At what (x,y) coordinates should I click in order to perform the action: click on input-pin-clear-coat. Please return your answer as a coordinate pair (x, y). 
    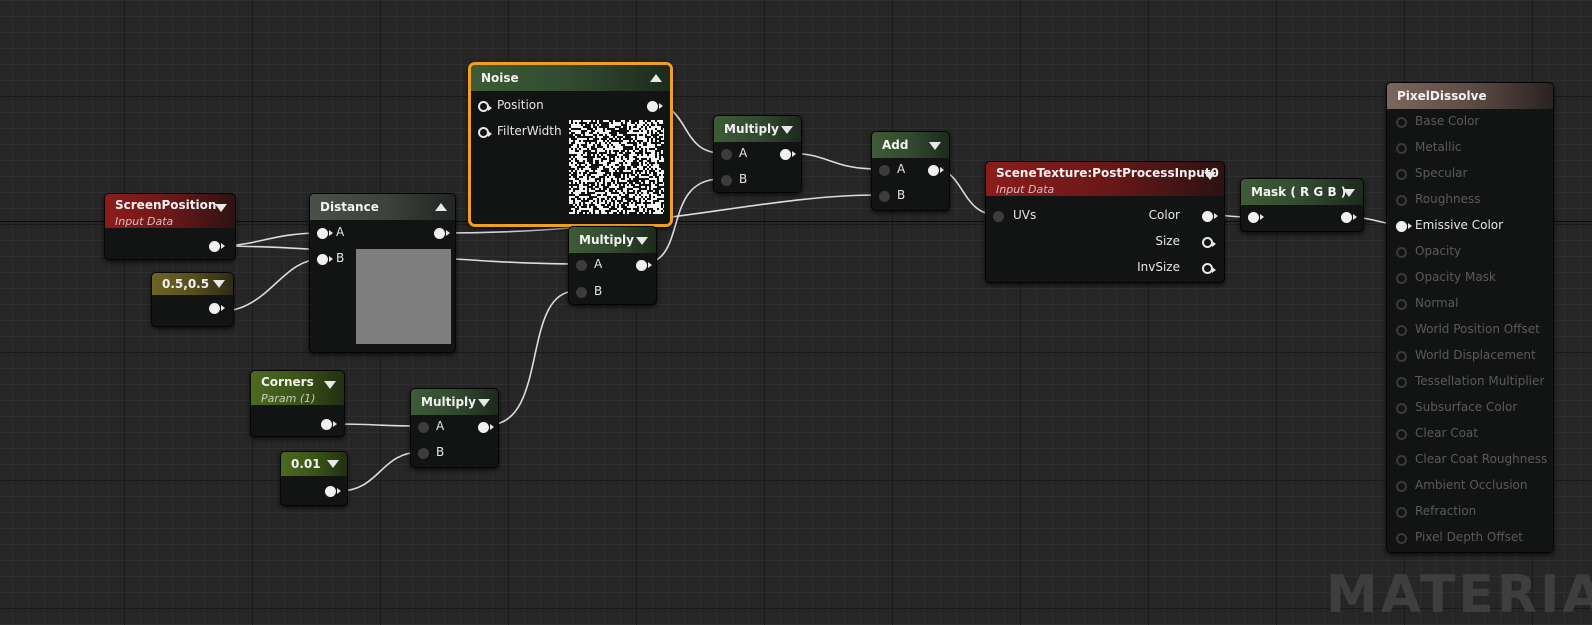
    Looking at the image, I should click on (1401, 434).